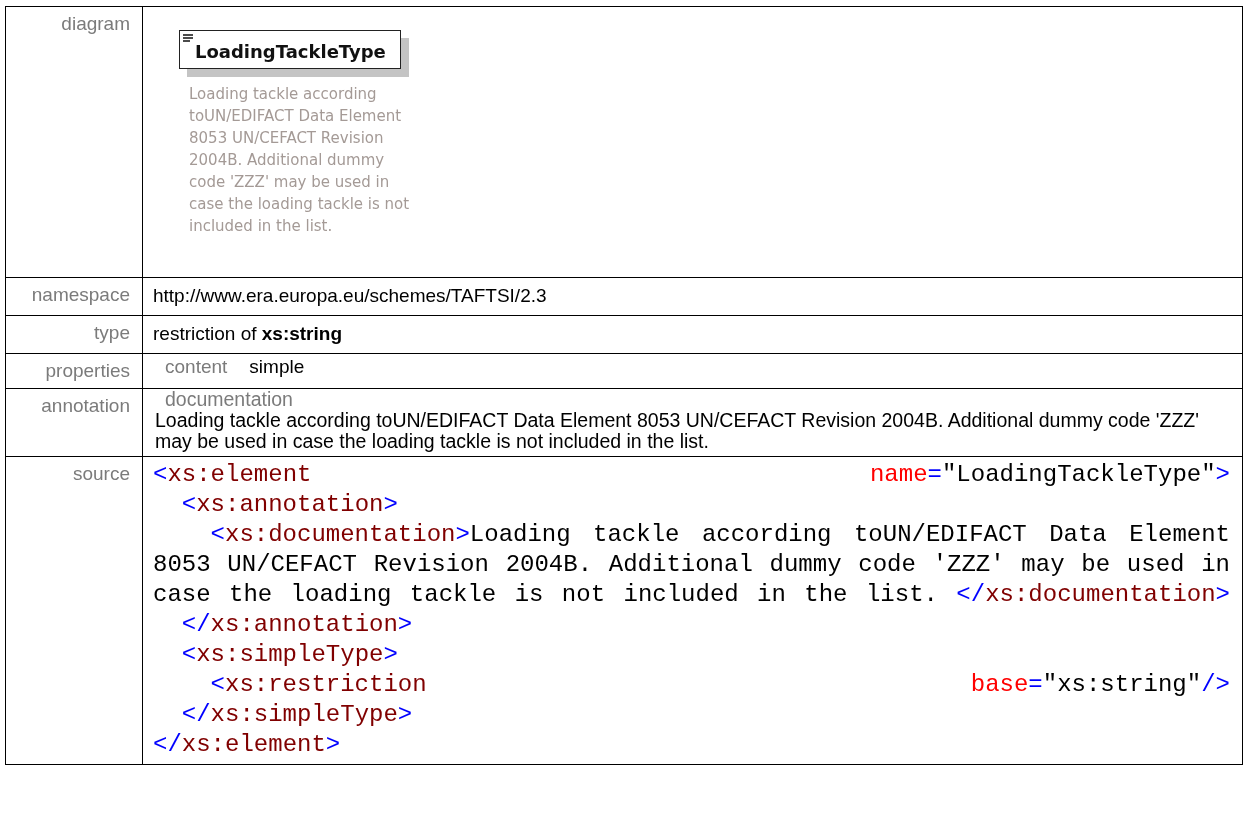 The height and width of the screenshot is (818, 1249). I want to click on code-line: </xs:simpleType>, so click(297, 715).